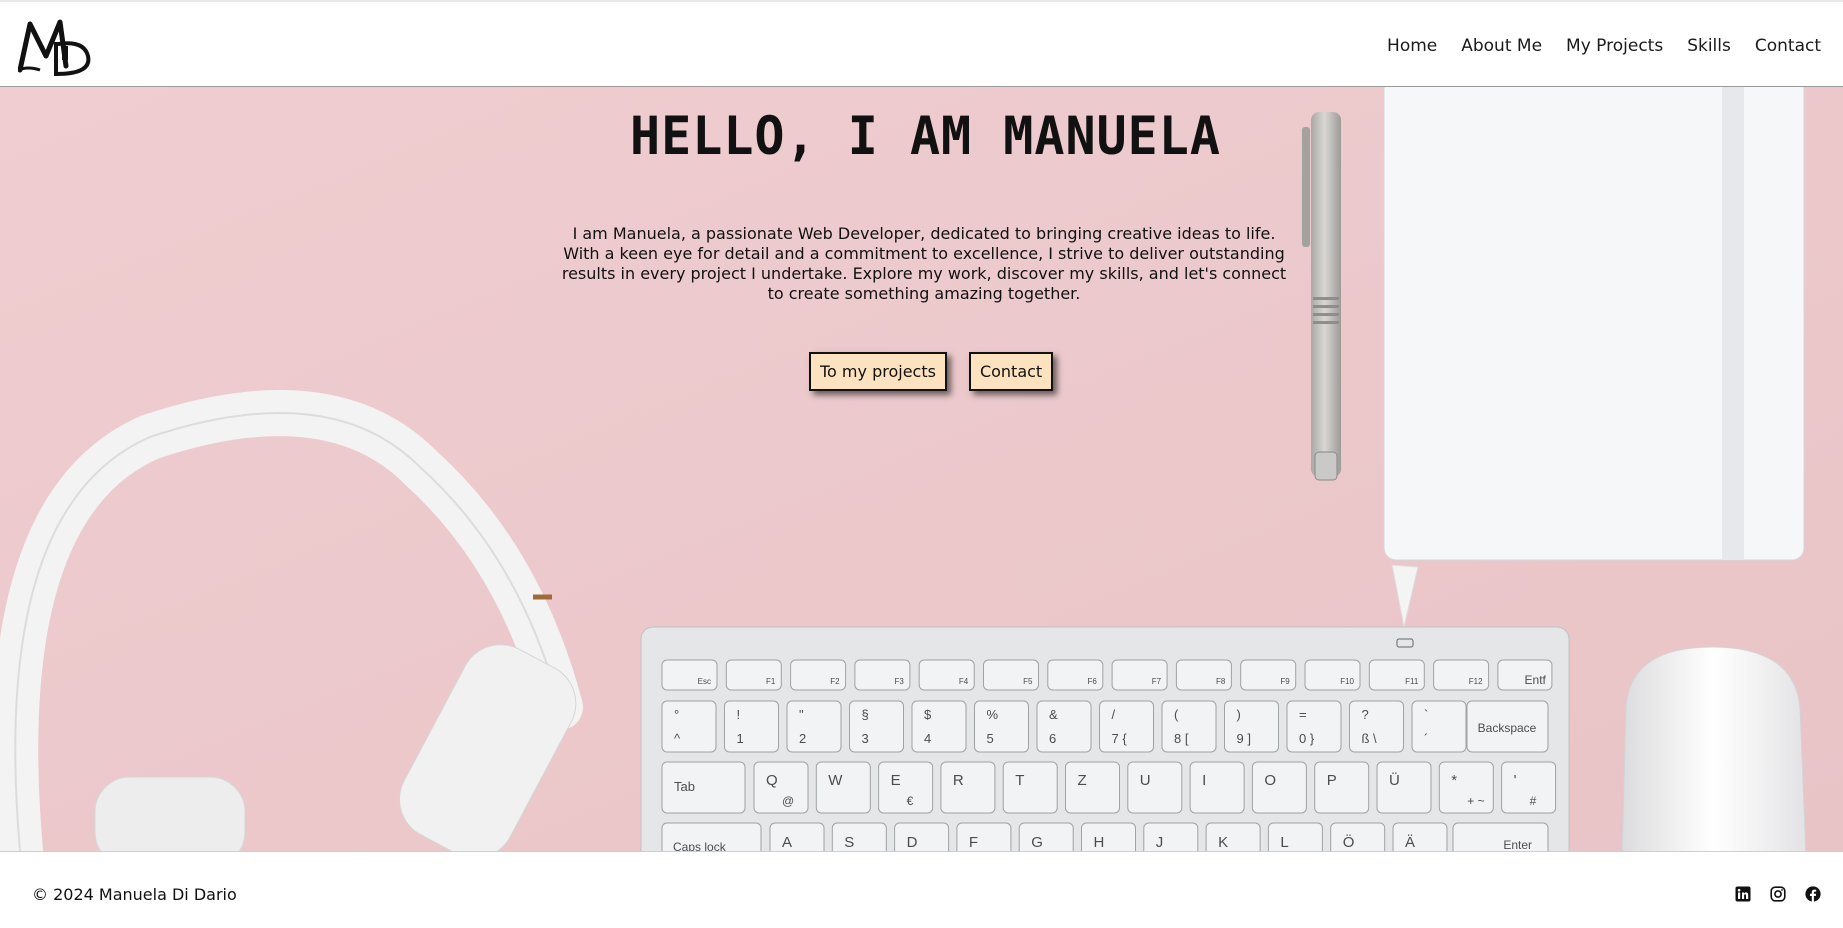 The image size is (1843, 928). What do you see at coordinates (1092, 681) in the screenshot?
I see `keyboard-key-label: F6` at bounding box center [1092, 681].